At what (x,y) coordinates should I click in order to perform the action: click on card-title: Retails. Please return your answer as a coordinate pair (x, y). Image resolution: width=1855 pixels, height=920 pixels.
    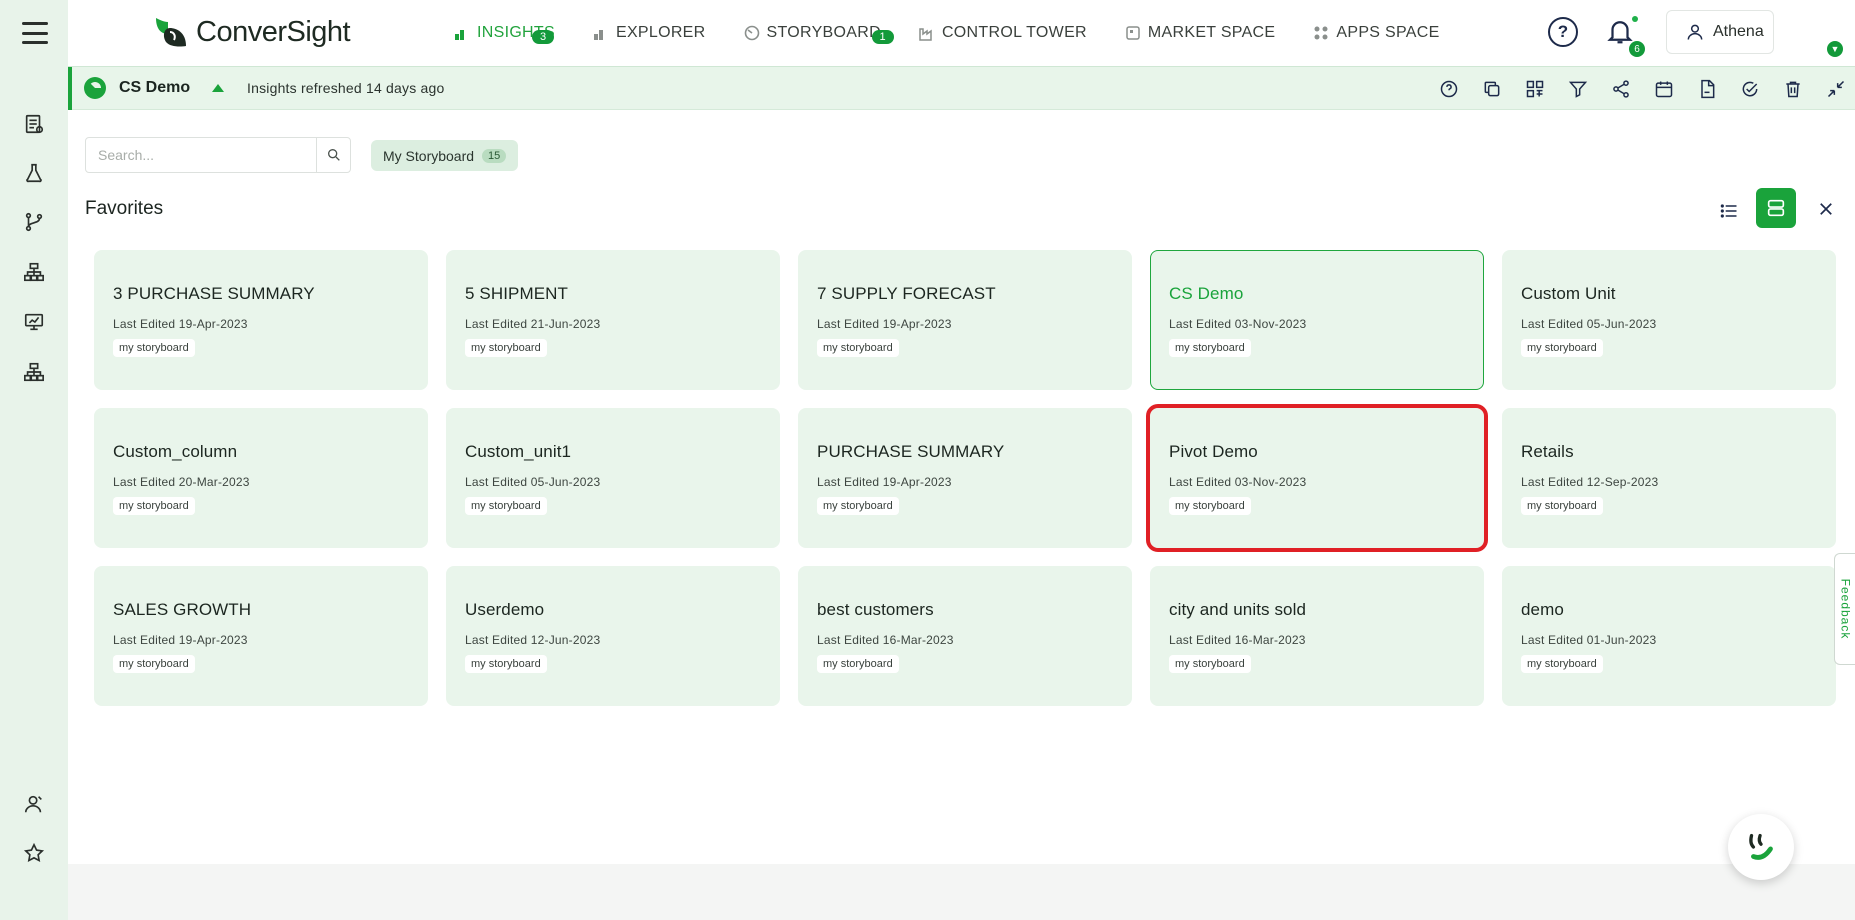
    Looking at the image, I should click on (1547, 451).